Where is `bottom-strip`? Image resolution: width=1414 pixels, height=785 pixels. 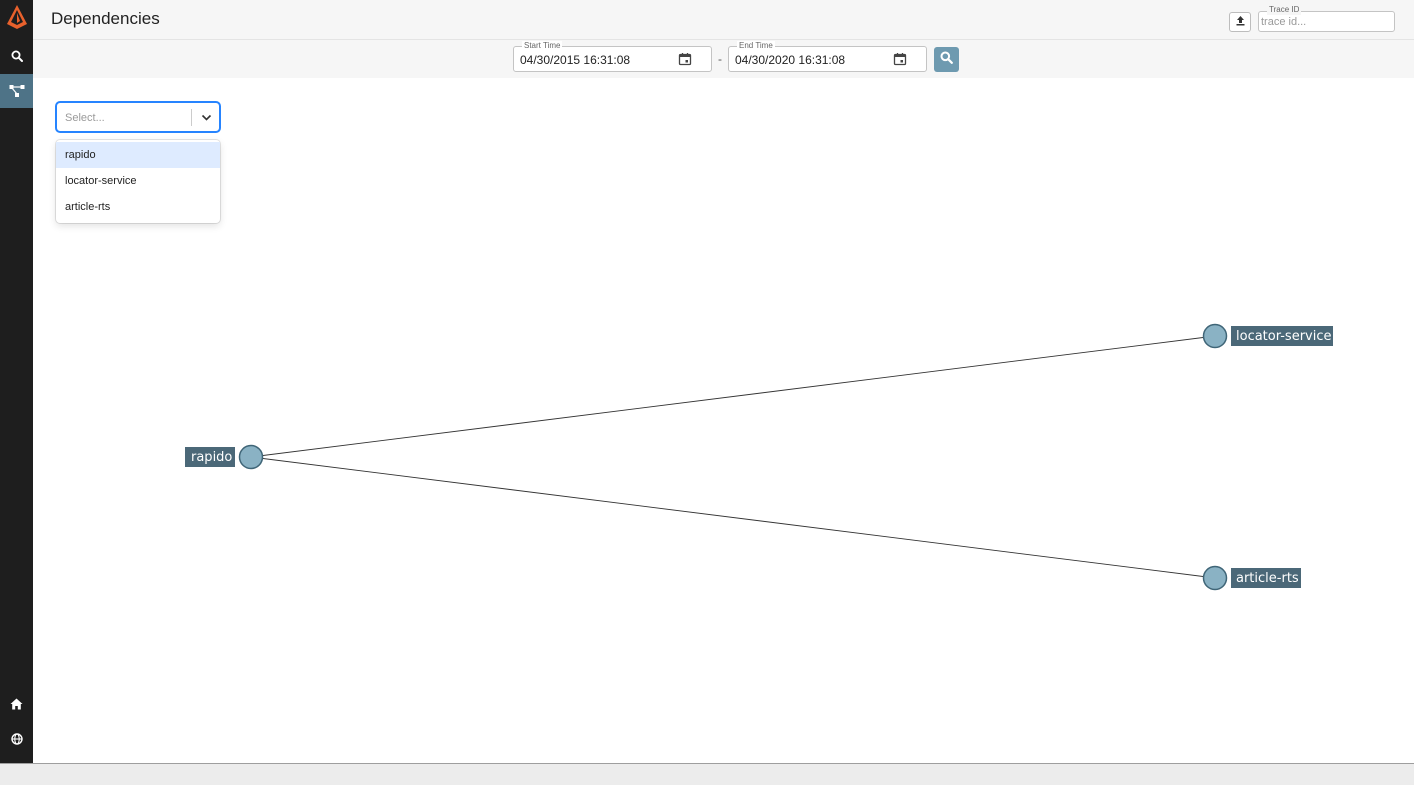
bottom-strip is located at coordinates (707, 774).